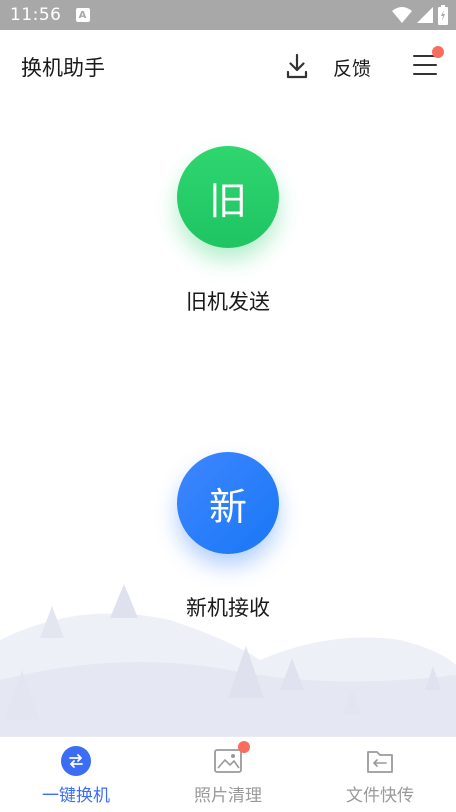  I want to click on swap-arrows-icon, so click(76, 761).